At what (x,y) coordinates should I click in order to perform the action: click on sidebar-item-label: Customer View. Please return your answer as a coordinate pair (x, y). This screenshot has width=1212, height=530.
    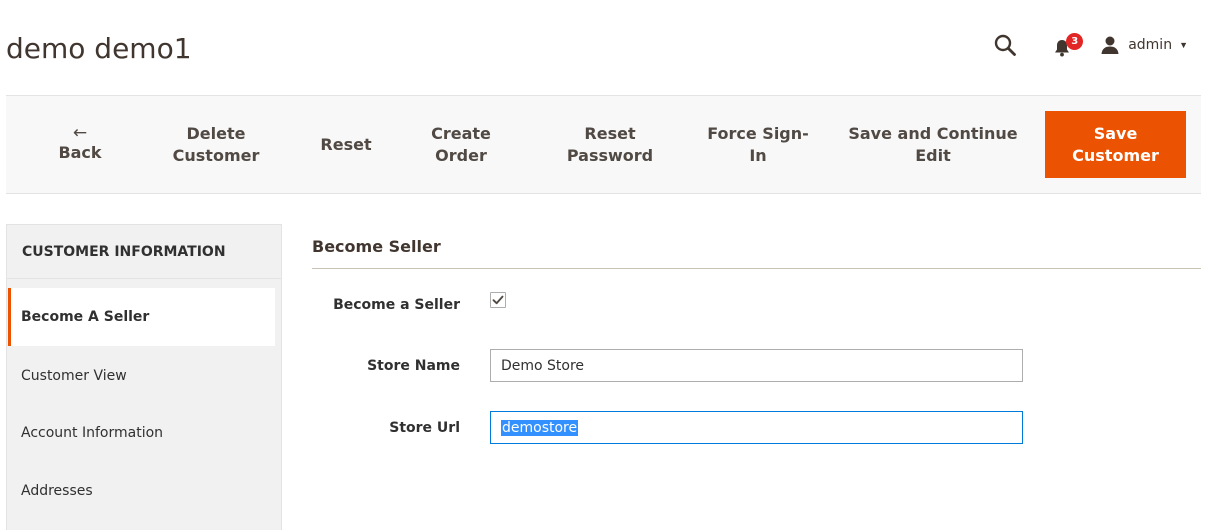
    Looking at the image, I should click on (74, 376).